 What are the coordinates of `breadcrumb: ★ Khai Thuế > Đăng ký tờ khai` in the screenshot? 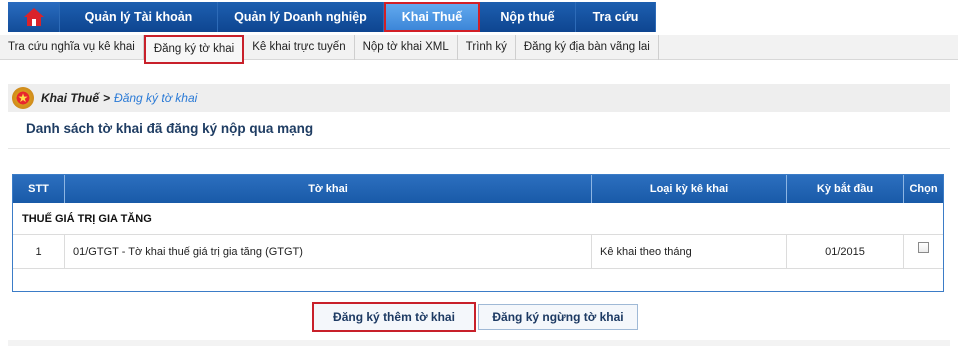 It's located at (479, 98).